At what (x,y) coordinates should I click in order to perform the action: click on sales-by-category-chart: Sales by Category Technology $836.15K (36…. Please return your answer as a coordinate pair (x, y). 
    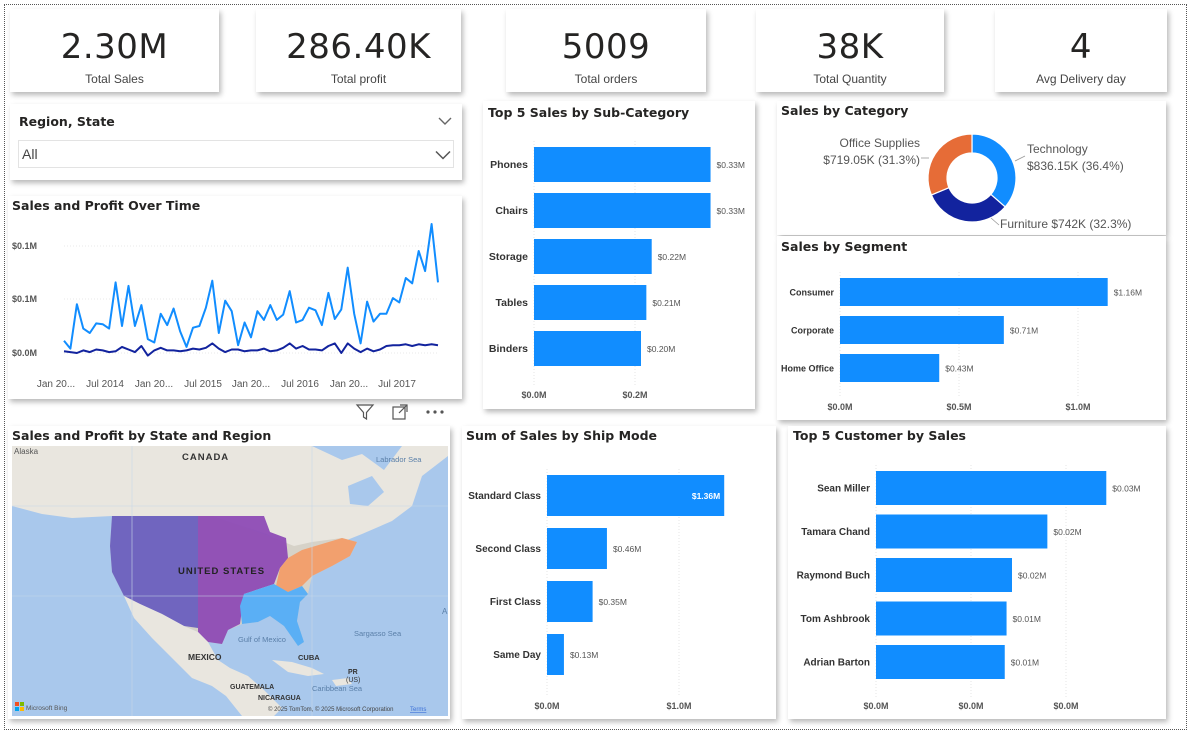
    Looking at the image, I should click on (971, 168).